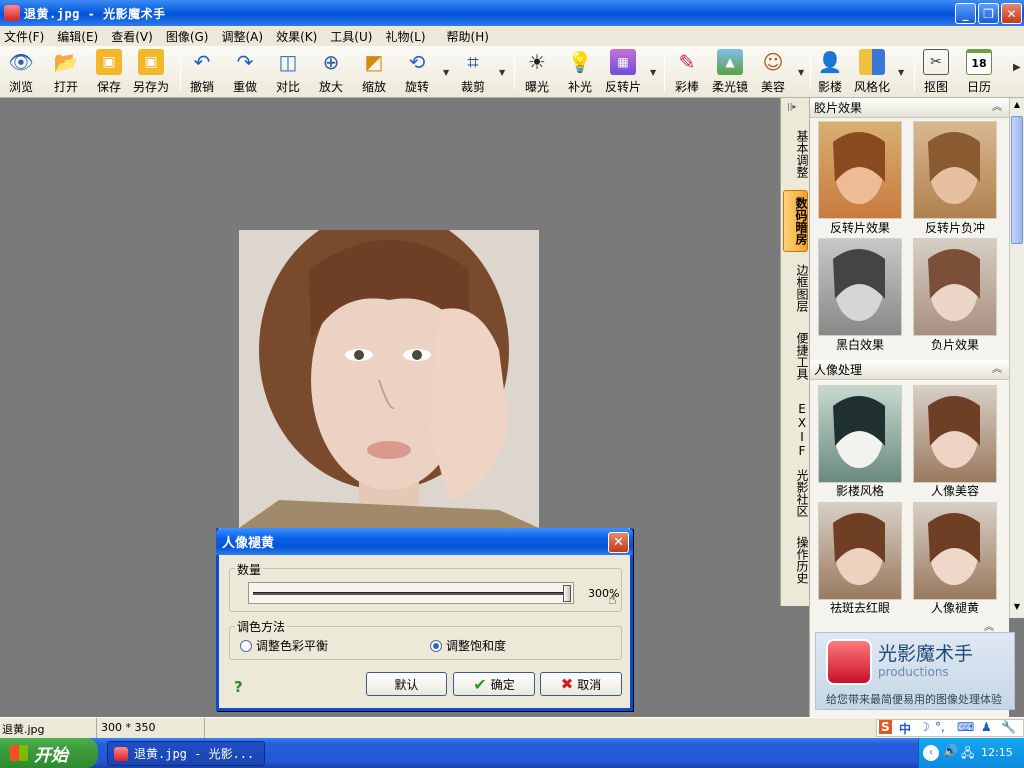 Image resolution: width=1024 pixels, height=768 pixels. What do you see at coordinates (955, 170) in the screenshot?
I see `thumb-inverse-negative` at bounding box center [955, 170].